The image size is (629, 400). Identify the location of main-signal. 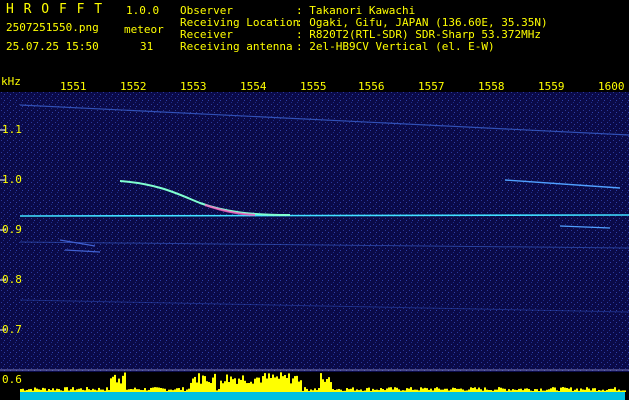
(324, 215).